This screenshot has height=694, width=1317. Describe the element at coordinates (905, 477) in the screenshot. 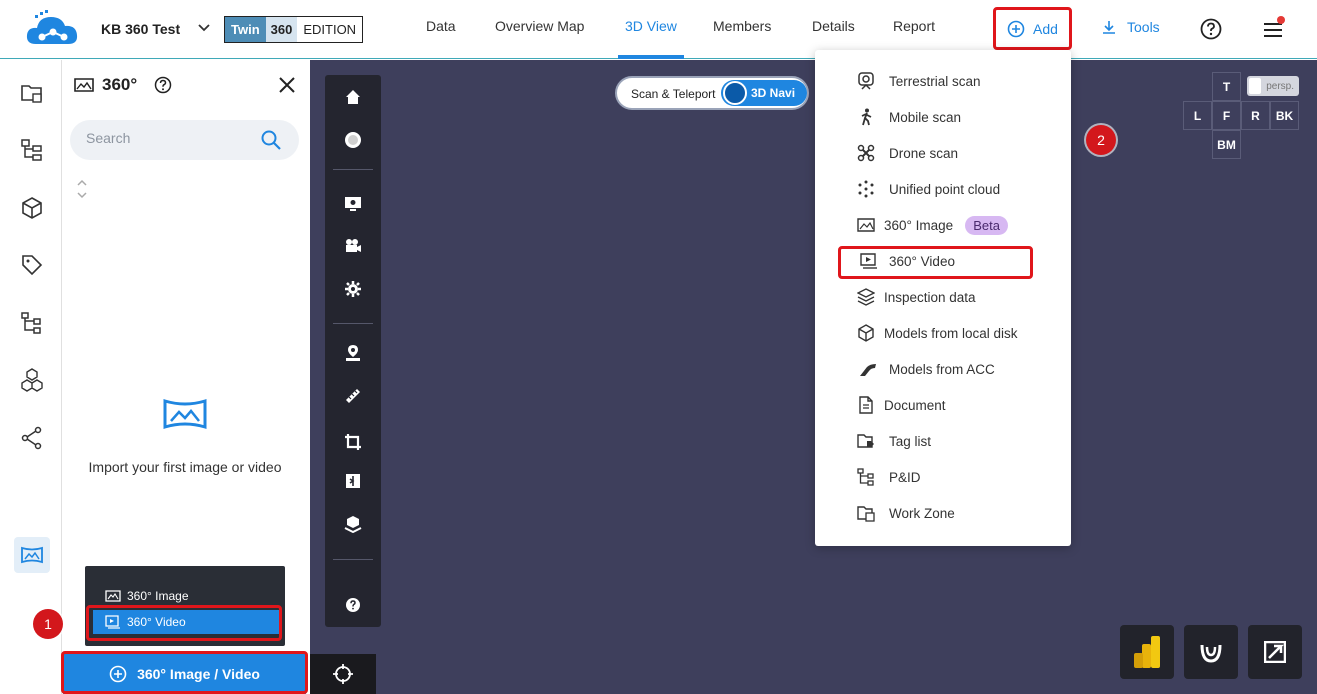

I see `menu-item-pid: P&ID` at that location.